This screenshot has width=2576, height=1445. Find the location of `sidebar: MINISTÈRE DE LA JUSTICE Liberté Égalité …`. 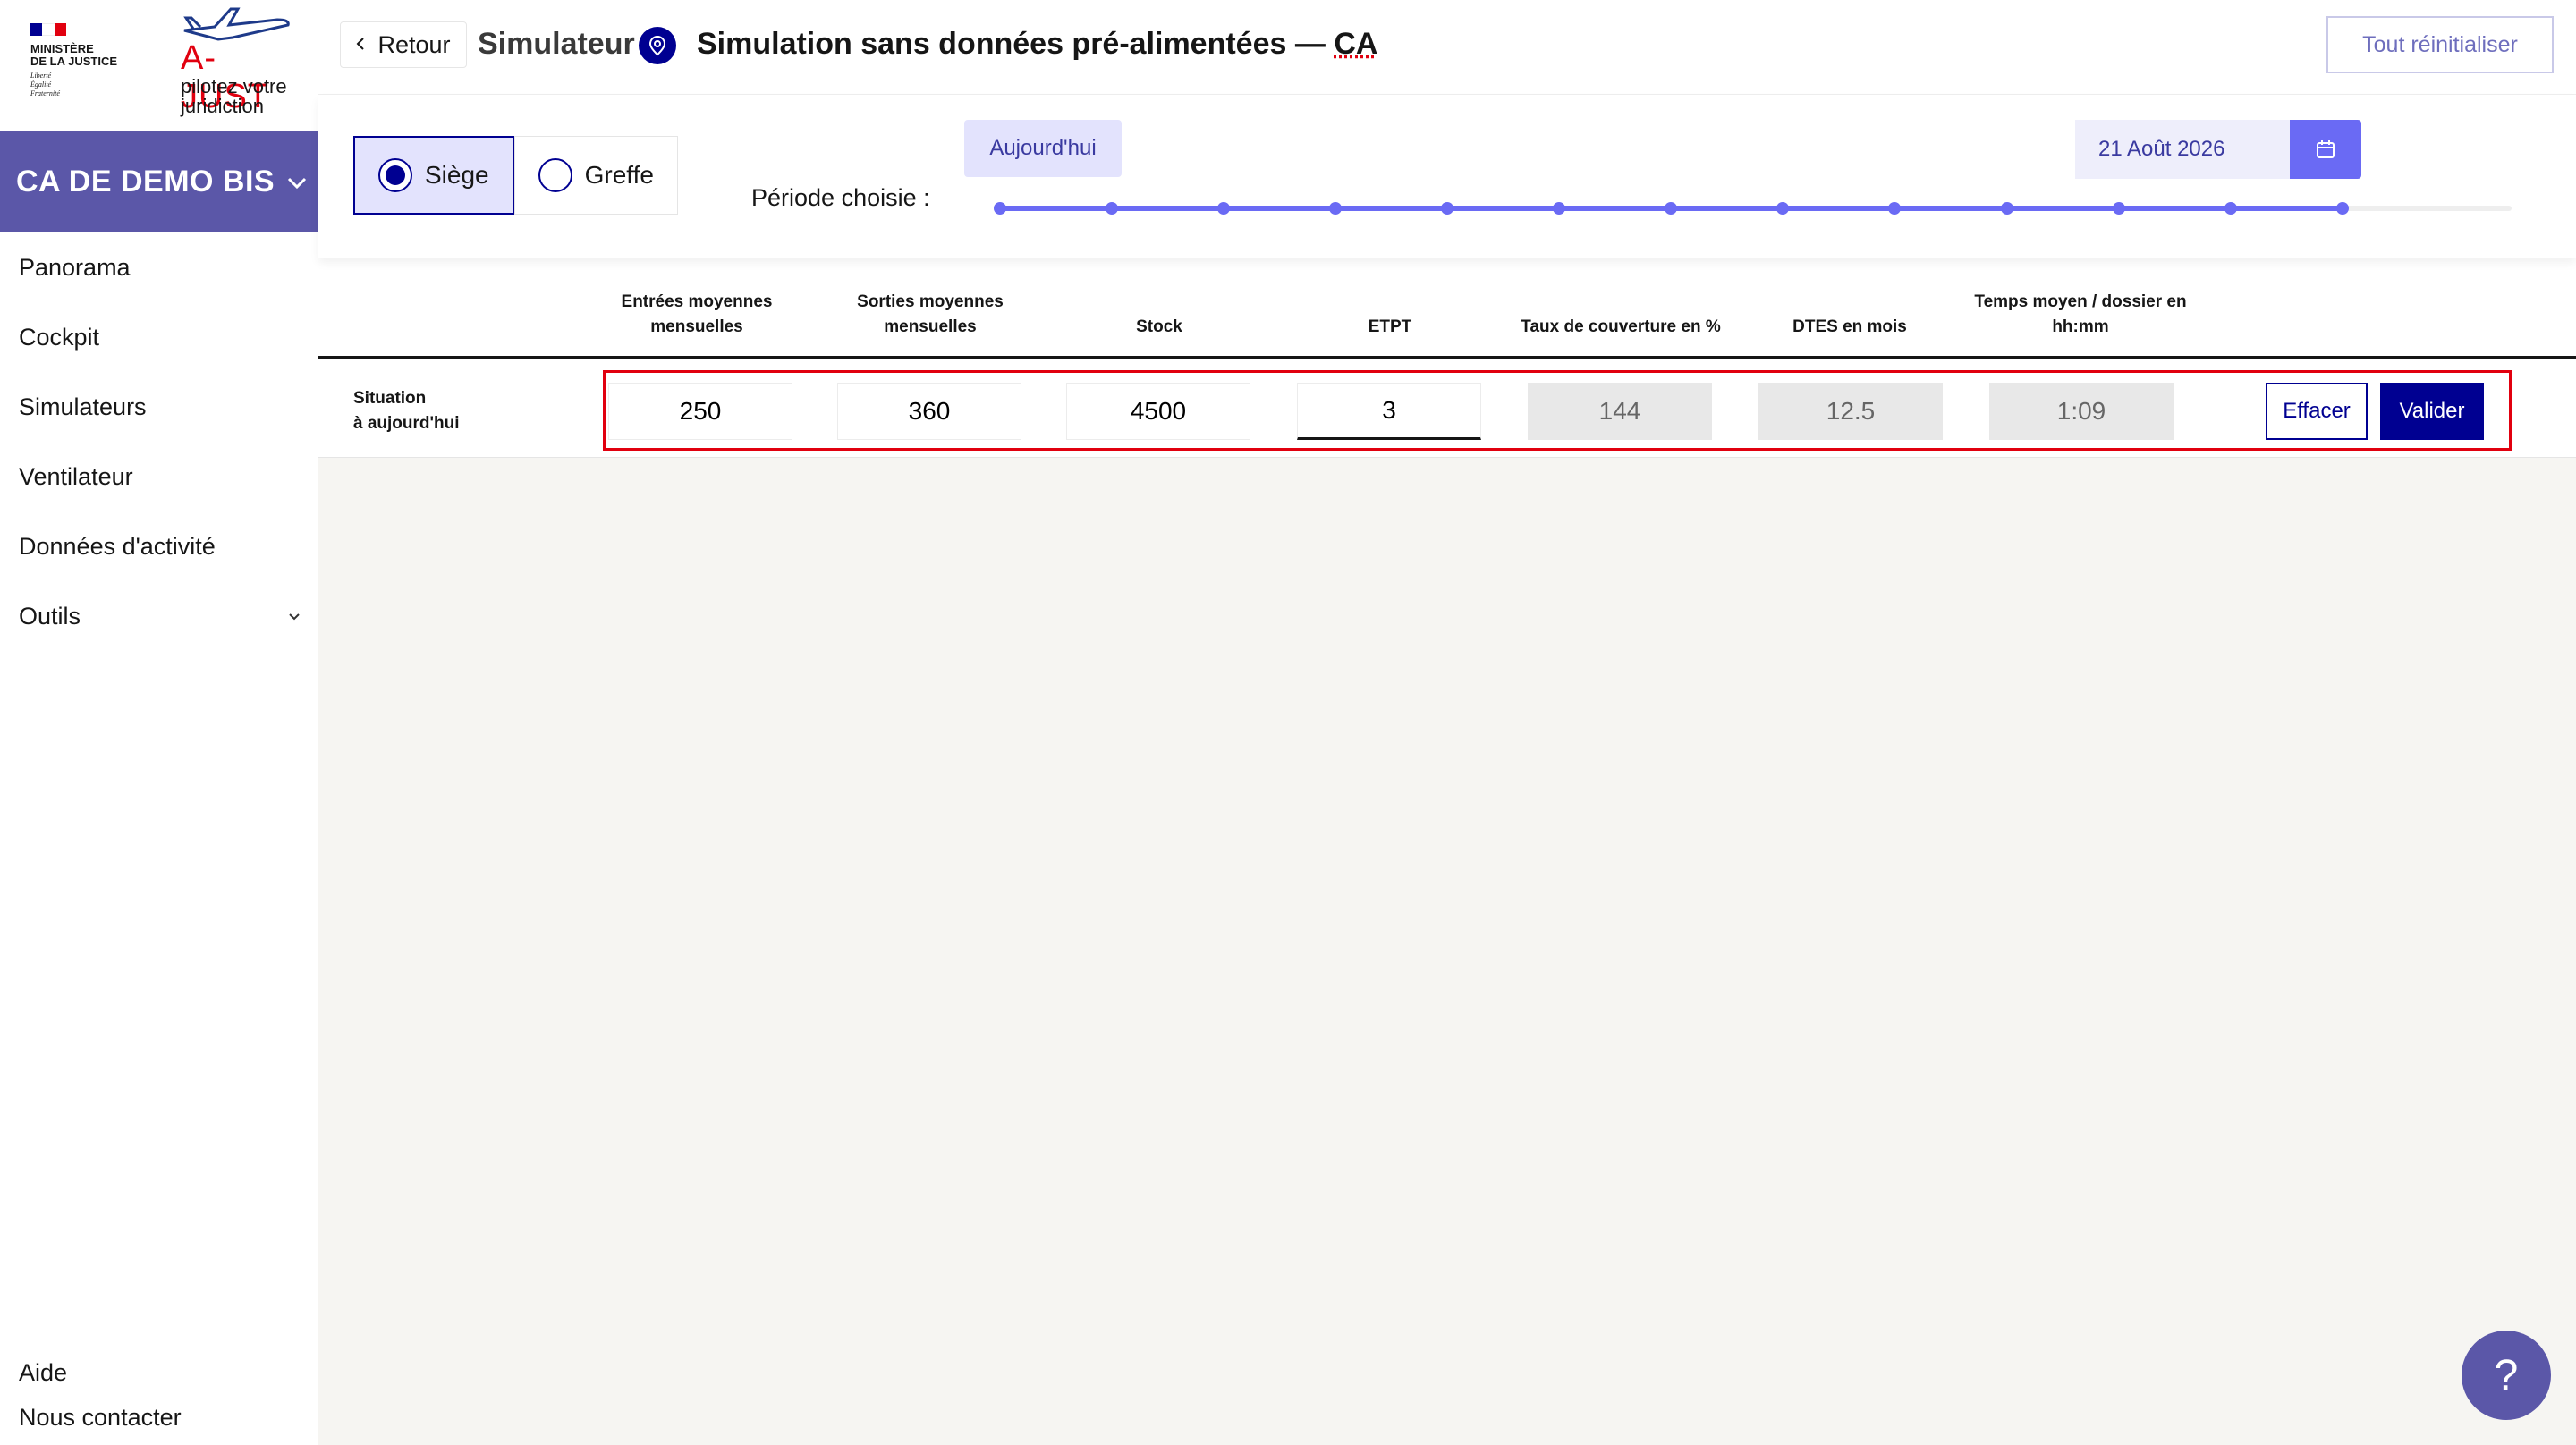

sidebar: MINISTÈRE DE LA JUSTICE Liberté Égalité … is located at coordinates (159, 722).